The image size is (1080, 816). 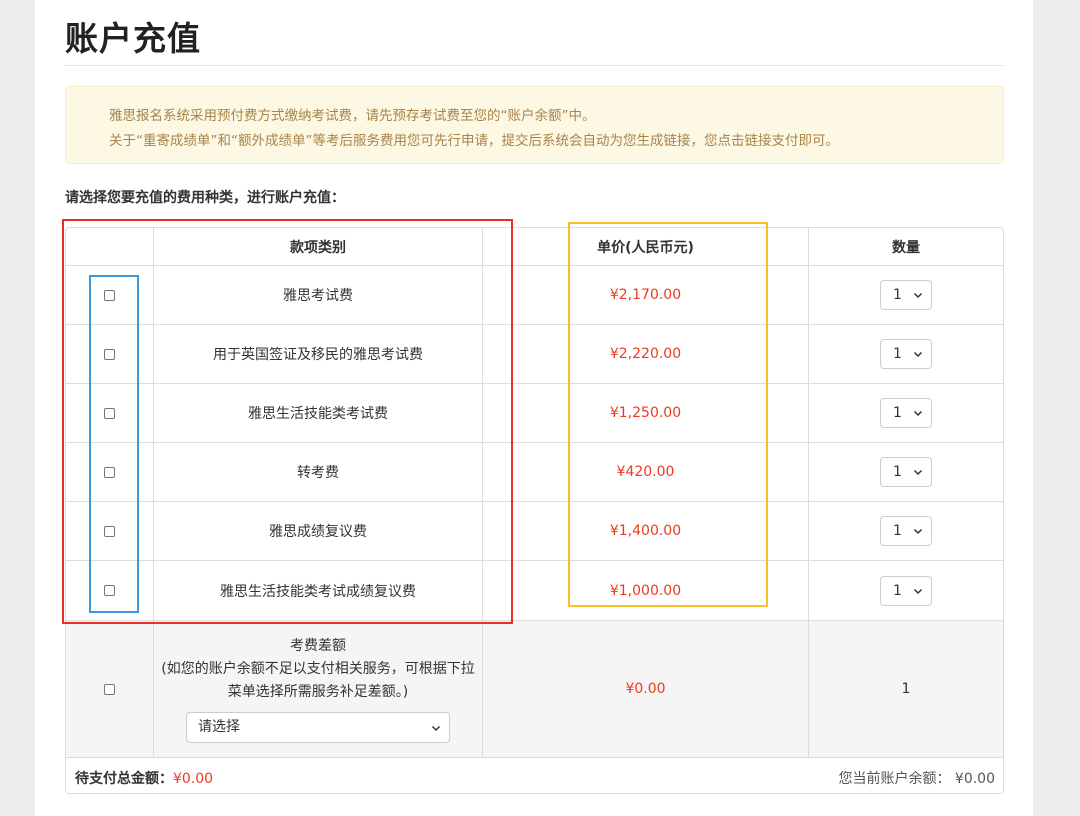 What do you see at coordinates (352, 116) in the screenshot?
I see `notice-line-1: 雅思报名系统采用预付费方式缴纳考试费，请先预存考试费至您的“账户余额”中。` at bounding box center [352, 116].